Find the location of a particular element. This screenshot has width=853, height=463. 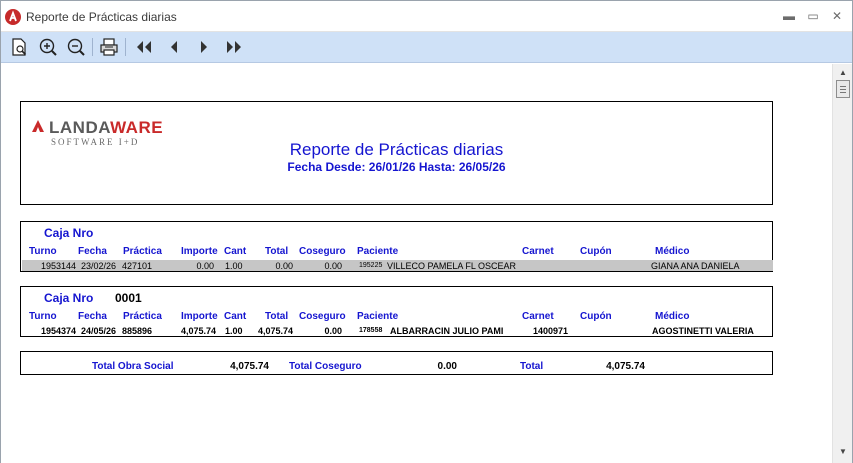

print-icon is located at coordinates (109, 47).